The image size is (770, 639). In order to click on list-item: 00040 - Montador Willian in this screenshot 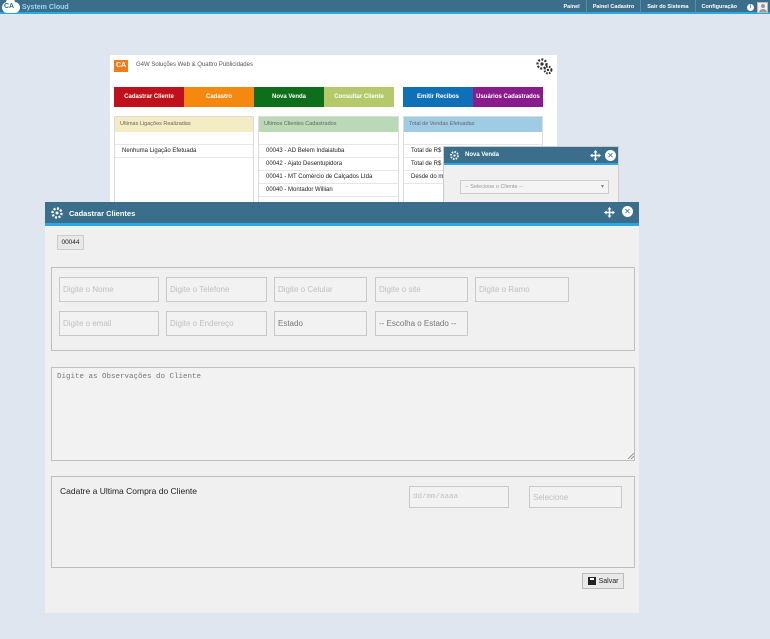, I will do `click(328, 190)`.